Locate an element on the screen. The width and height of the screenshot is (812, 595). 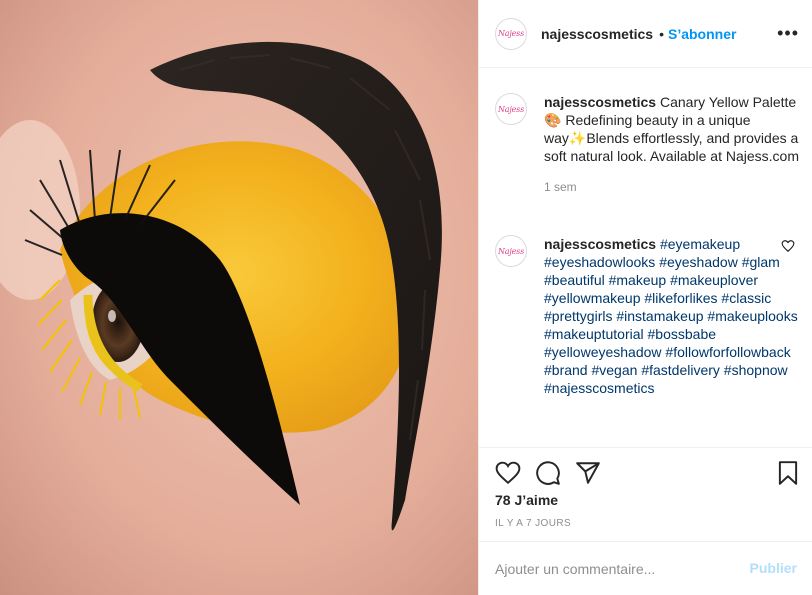
action-bar is located at coordinates (647, 473).